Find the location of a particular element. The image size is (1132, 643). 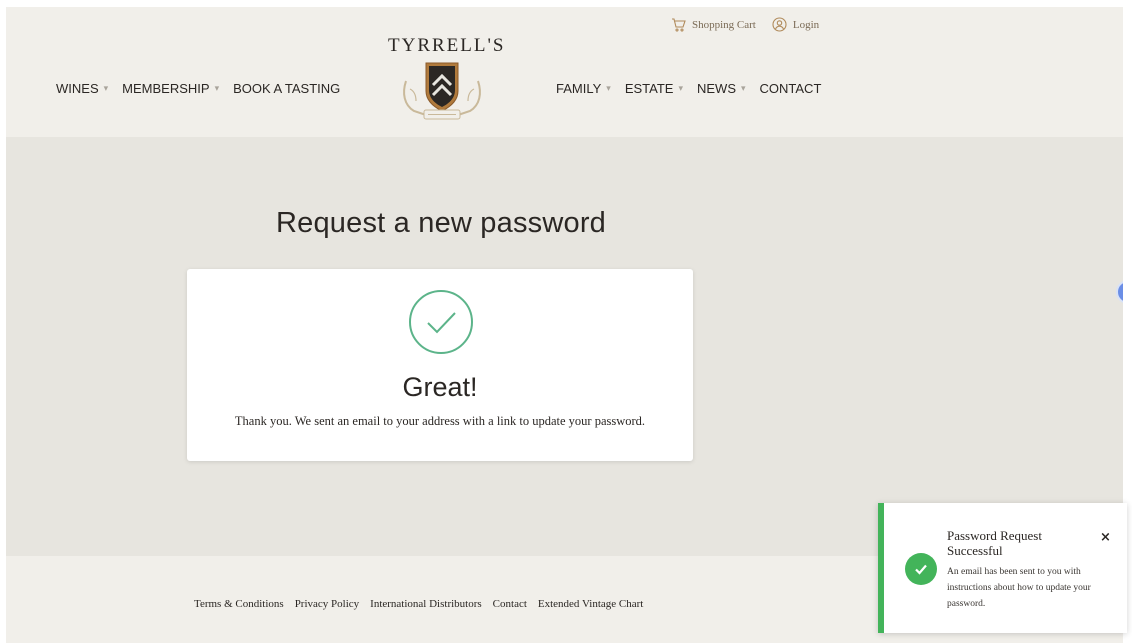

nav-label: FAMILY is located at coordinates (579, 88).